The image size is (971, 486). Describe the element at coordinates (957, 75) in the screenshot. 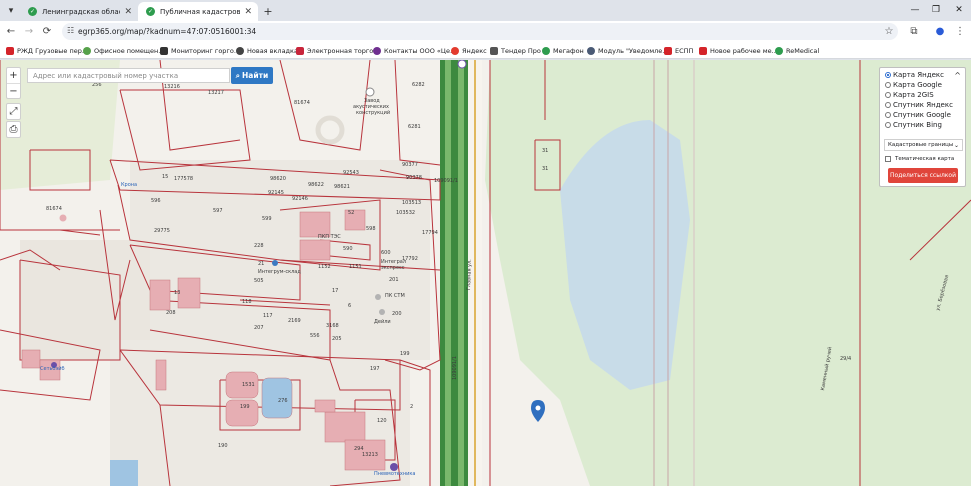

I see `chevron-up-icon: ^` at that location.